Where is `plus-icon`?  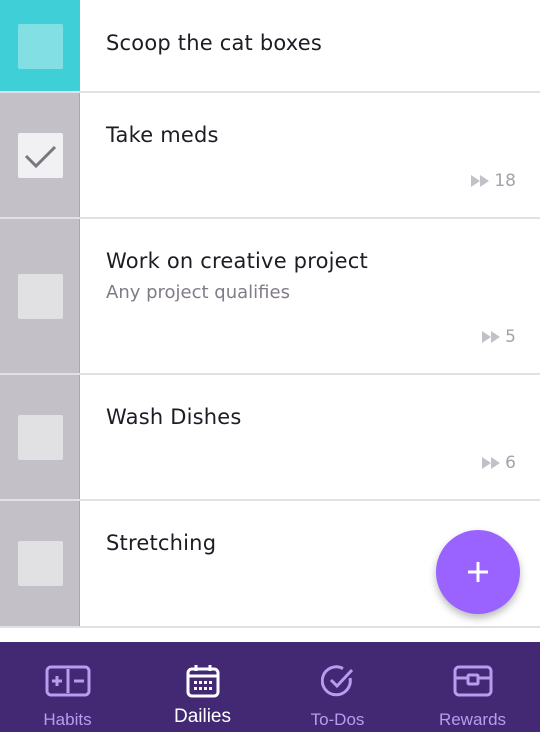
plus-icon is located at coordinates (478, 572).